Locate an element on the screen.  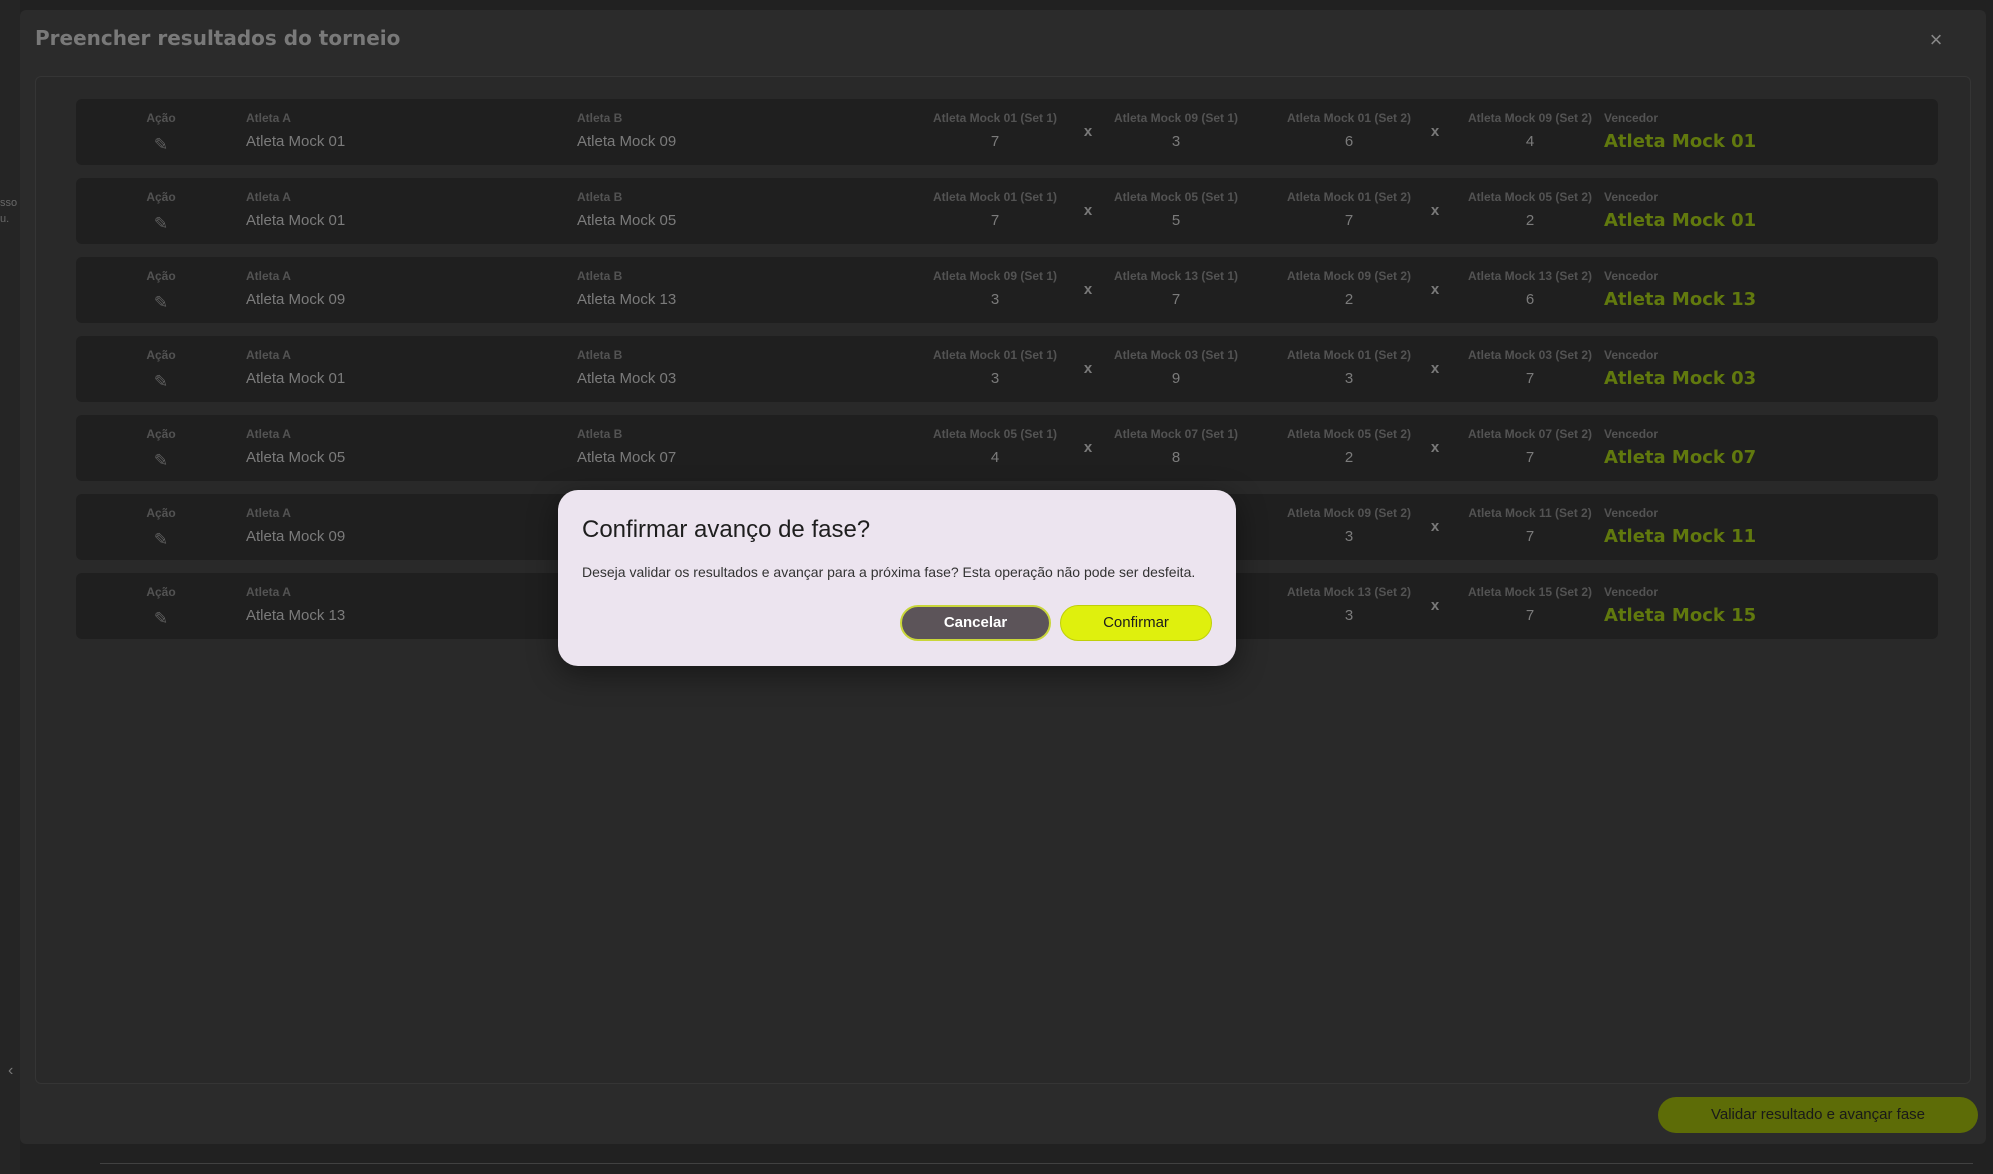
dialog-title: Confirmar avanço de fase? is located at coordinates (726, 529).